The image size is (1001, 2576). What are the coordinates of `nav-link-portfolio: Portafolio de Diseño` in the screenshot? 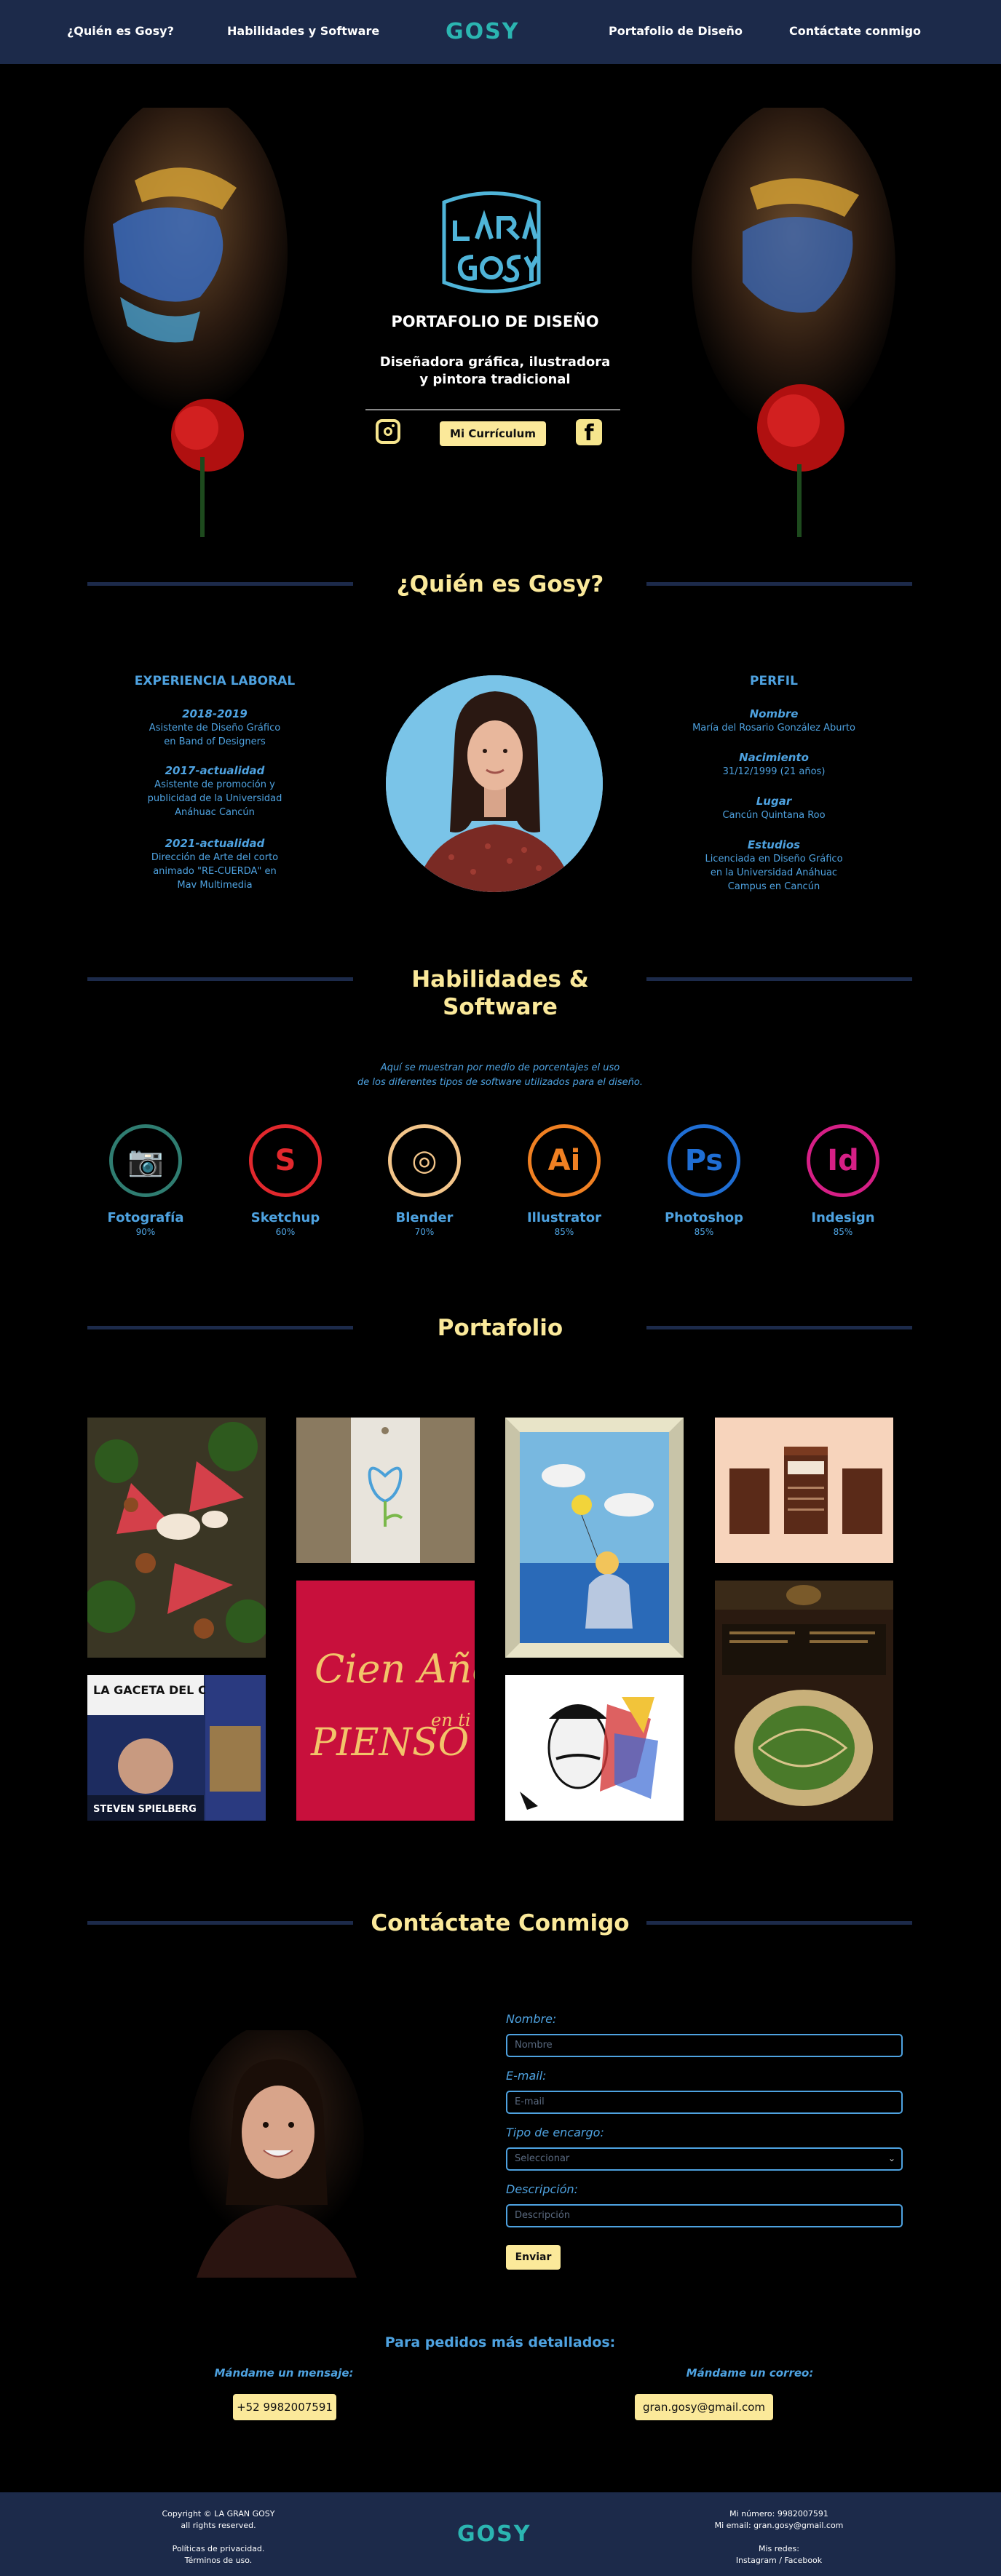 It's located at (676, 31).